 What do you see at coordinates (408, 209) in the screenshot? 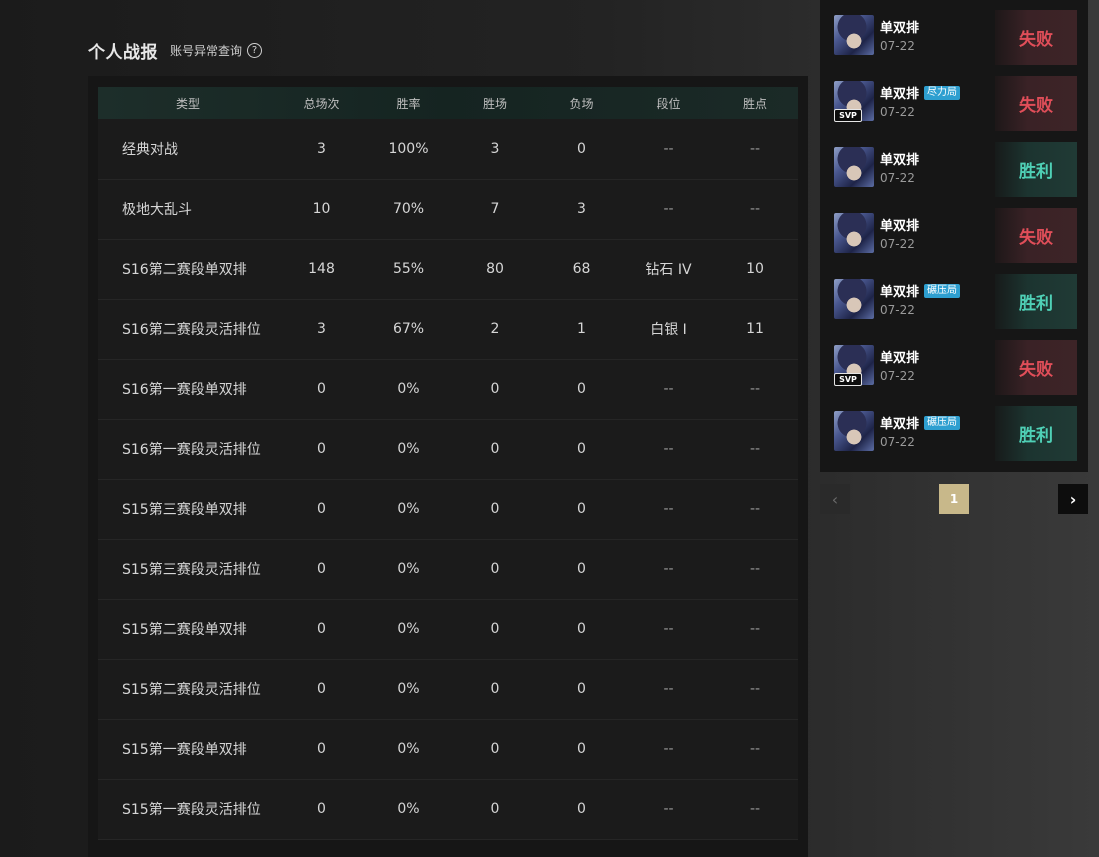
I see `cell-winrate: 70%` at bounding box center [408, 209].